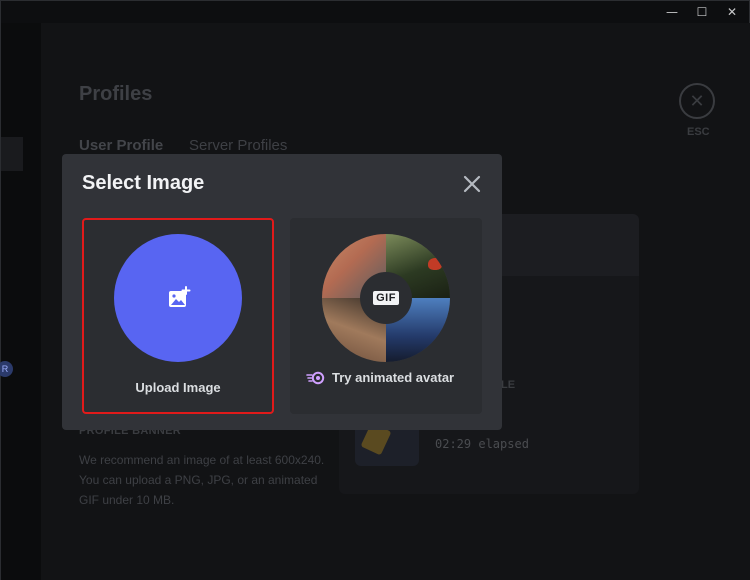 Image resolution: width=750 pixels, height=580 pixels. I want to click on window-close-button: ✕, so click(732, 12).